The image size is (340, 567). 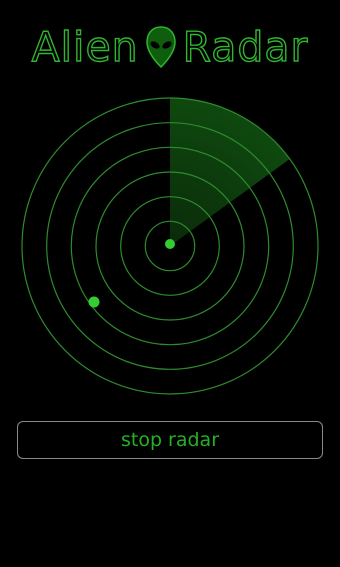 I want to click on app-title: Alien Radar, so click(x=170, y=47).